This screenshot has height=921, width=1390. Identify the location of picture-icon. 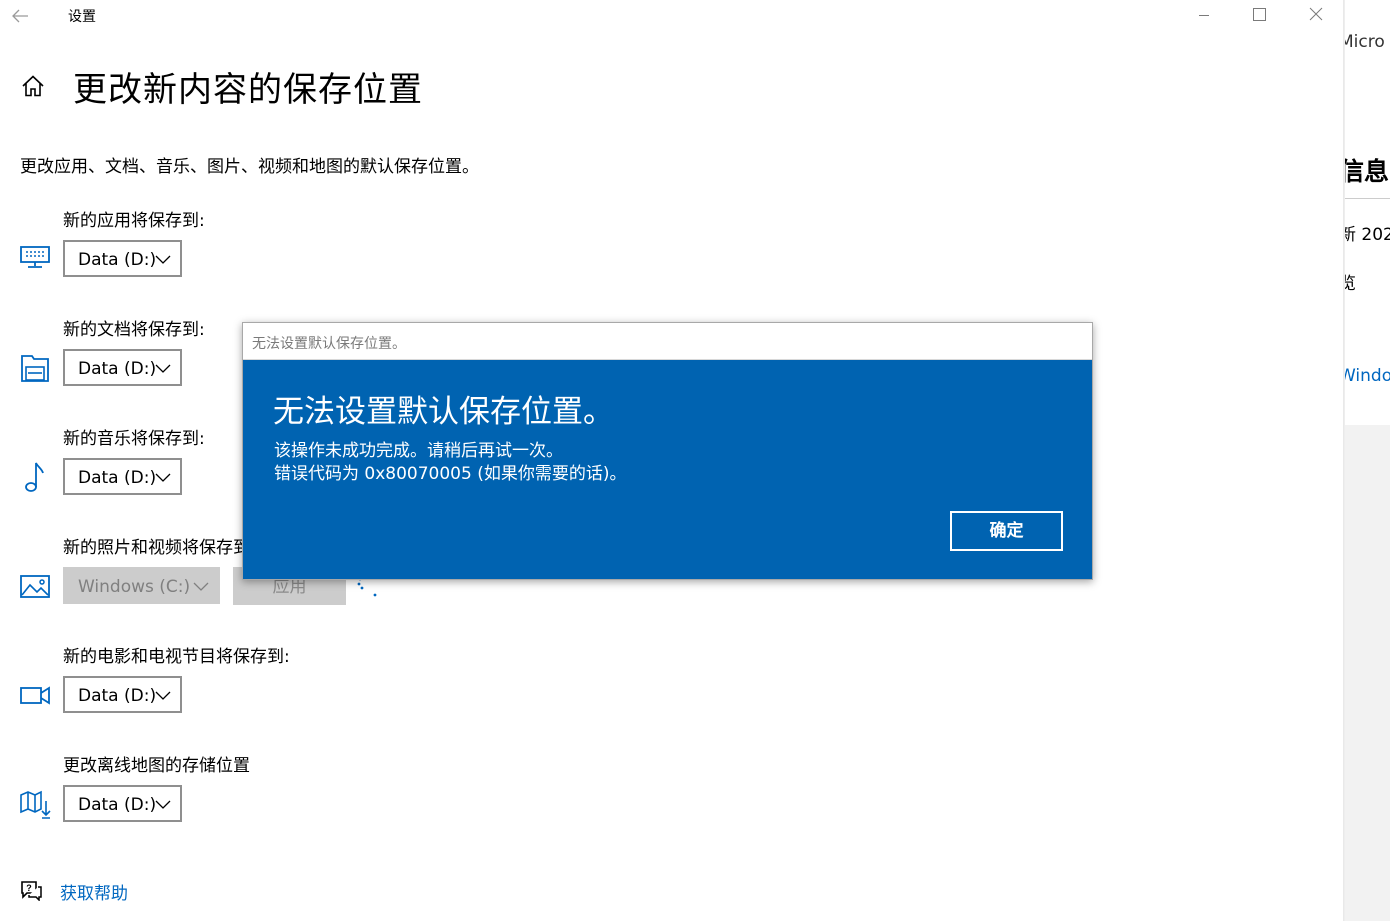
(35, 586).